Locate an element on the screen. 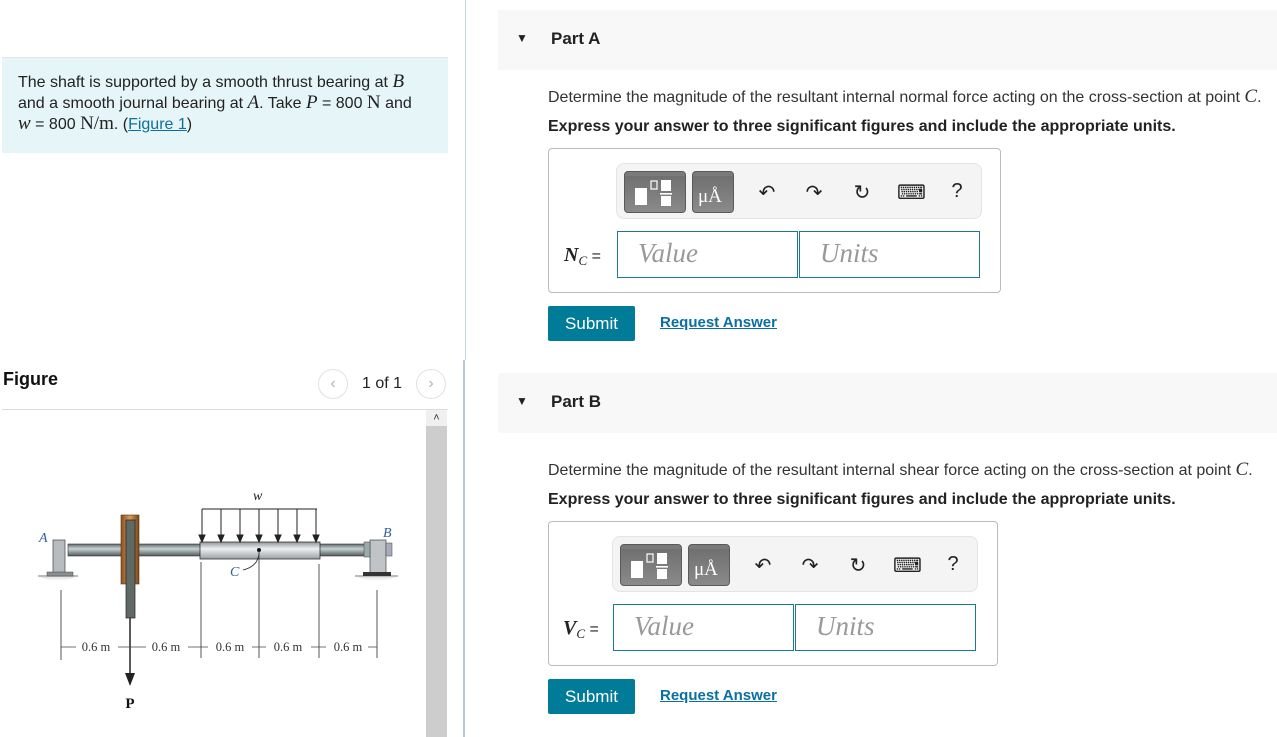 The height and width of the screenshot is (737, 1277). chevron-right-icon: › is located at coordinates (431, 383).